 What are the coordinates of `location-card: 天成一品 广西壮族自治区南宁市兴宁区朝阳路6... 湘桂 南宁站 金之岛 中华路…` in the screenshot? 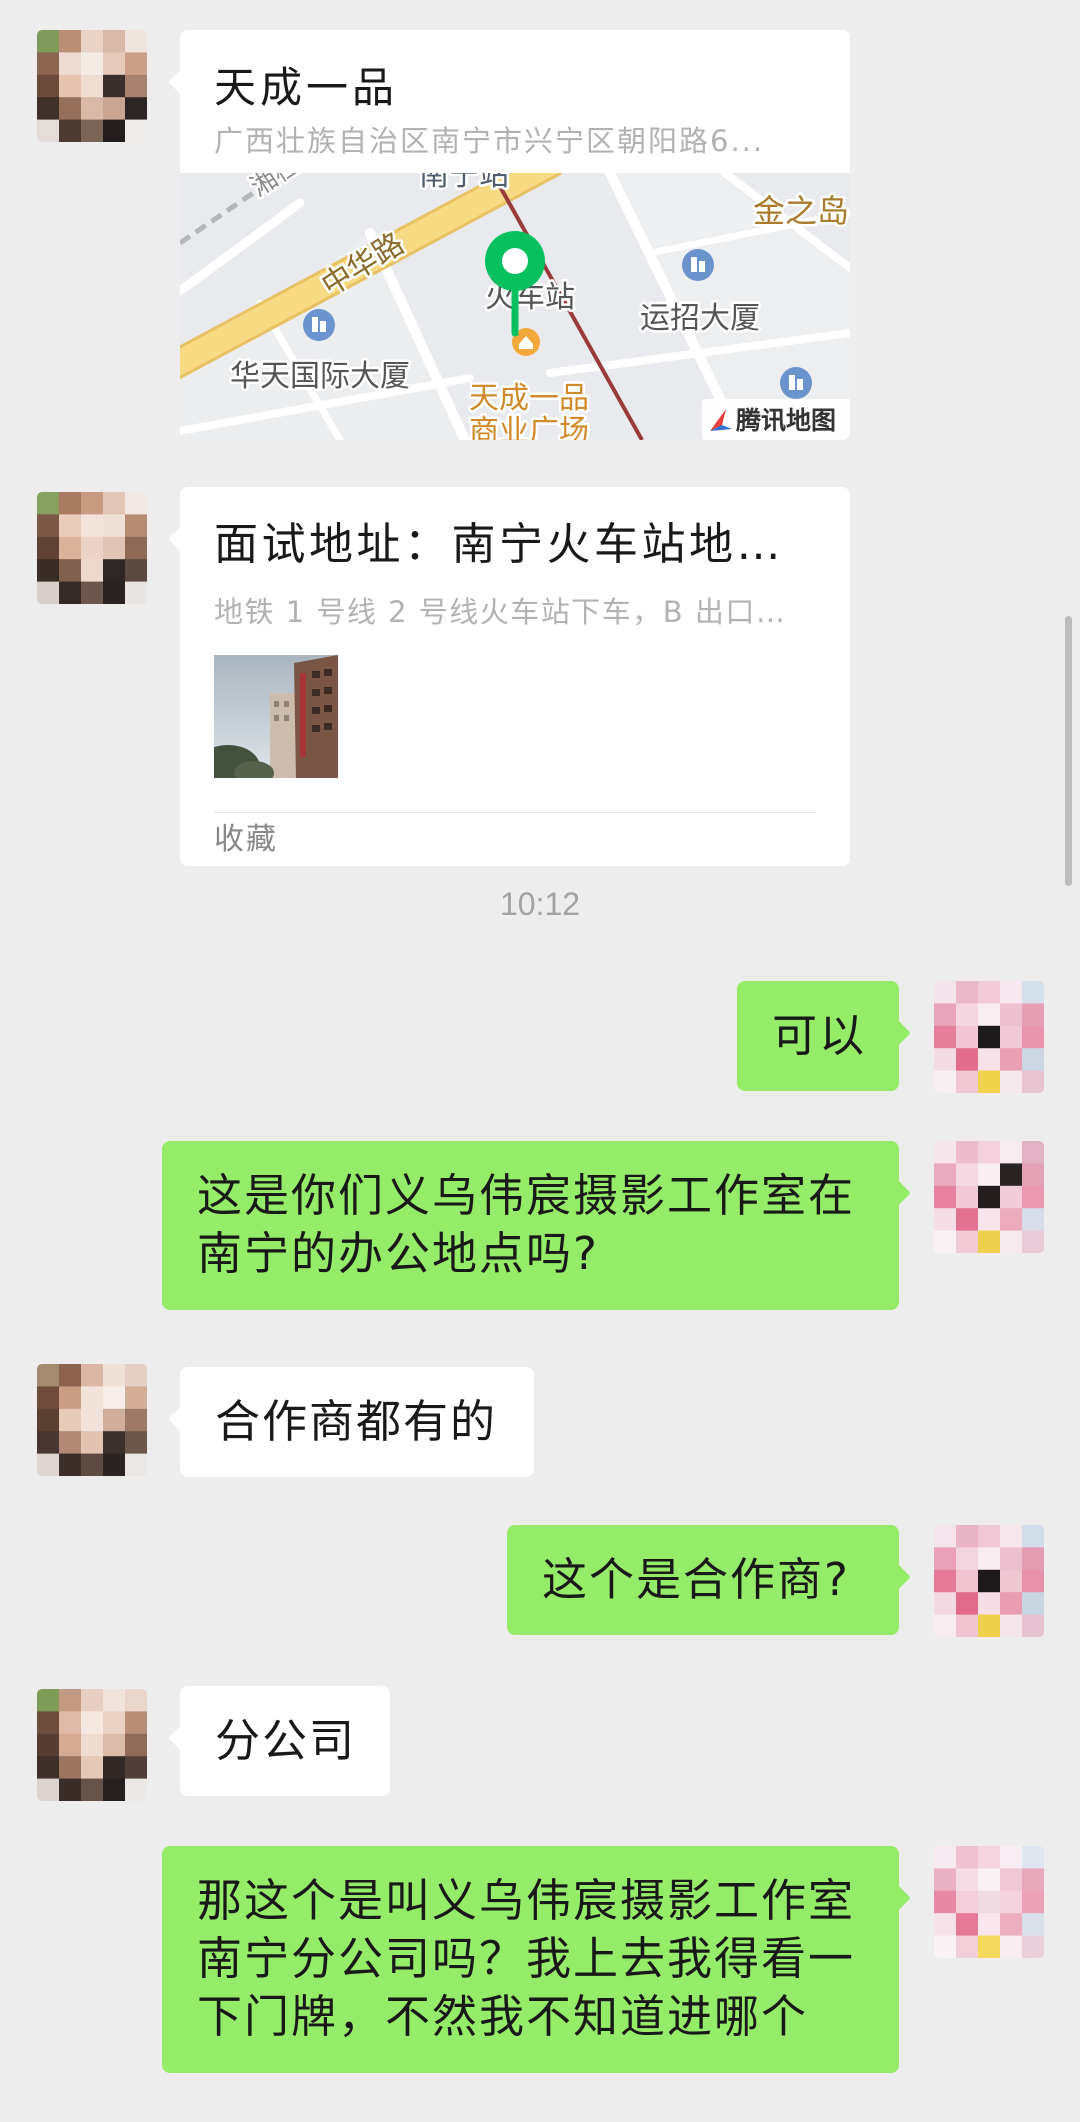 It's located at (515, 235).